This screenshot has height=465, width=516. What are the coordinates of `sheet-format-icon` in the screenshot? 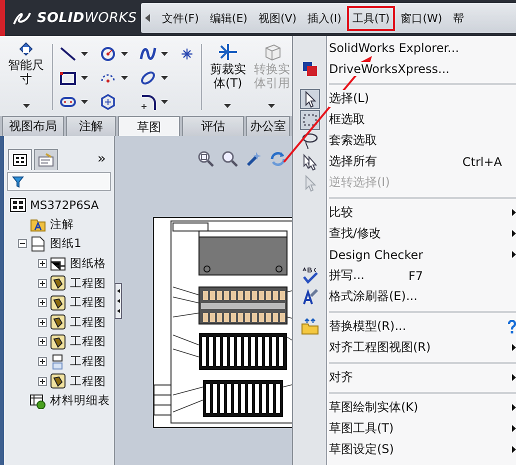 It's located at (58, 264).